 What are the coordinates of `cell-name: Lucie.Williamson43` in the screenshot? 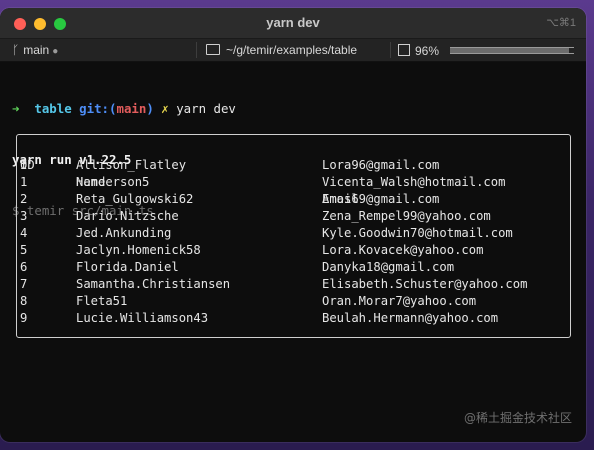 It's located at (142, 318).